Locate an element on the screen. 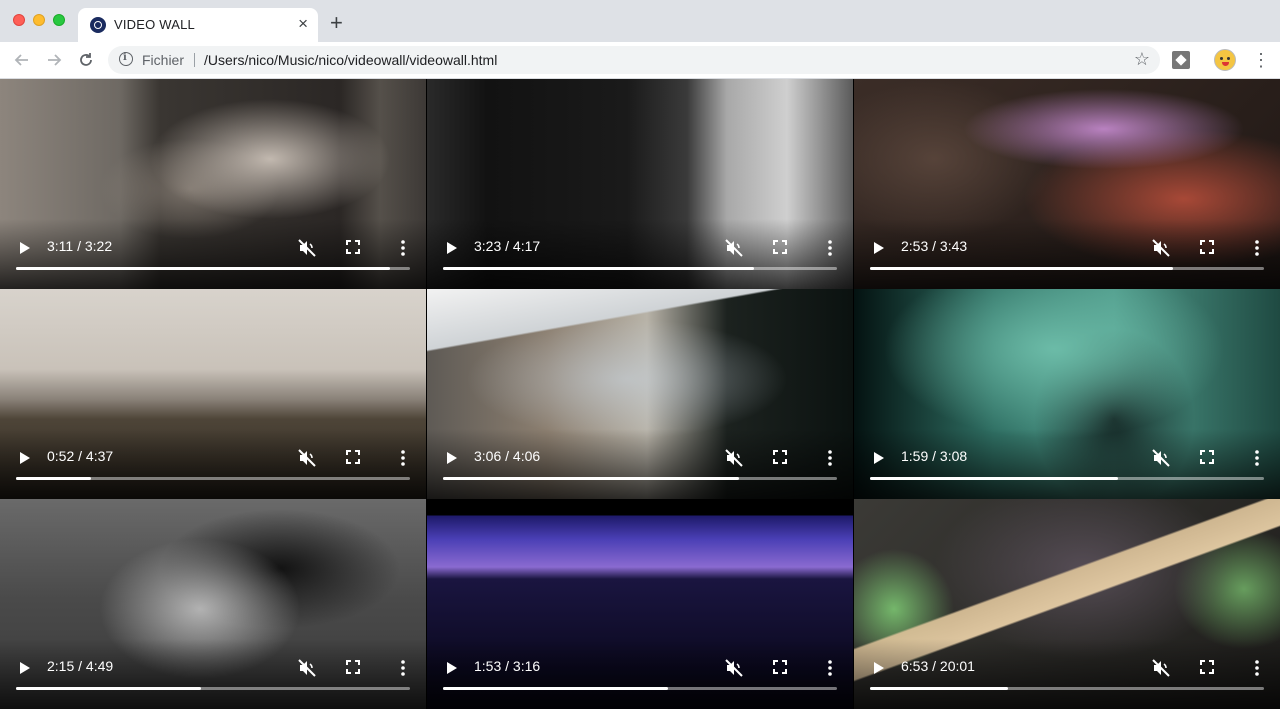  reload-button is located at coordinates (86, 60).